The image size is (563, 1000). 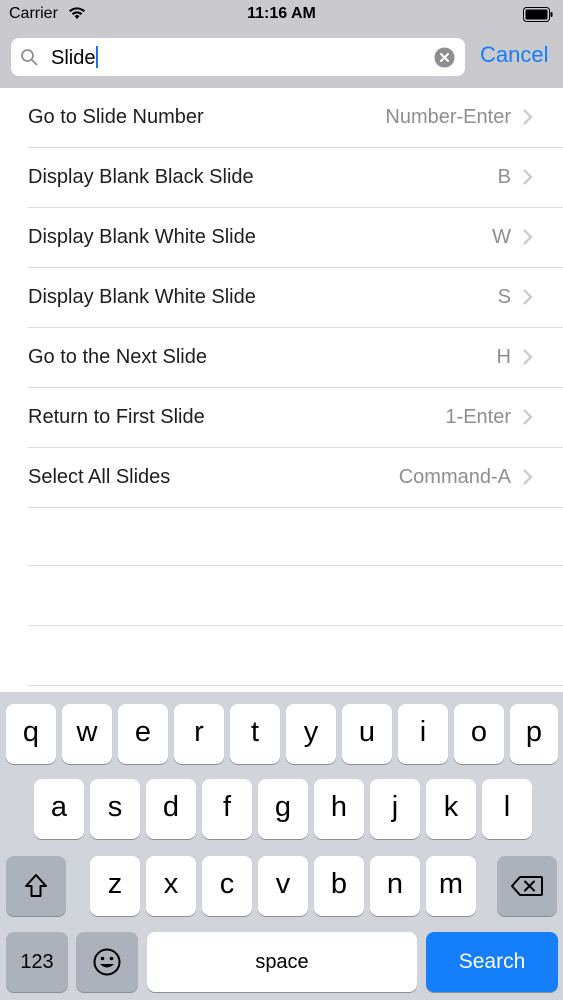 What do you see at coordinates (478, 417) in the screenshot?
I see `item-shortcut: 1-Enter` at bounding box center [478, 417].